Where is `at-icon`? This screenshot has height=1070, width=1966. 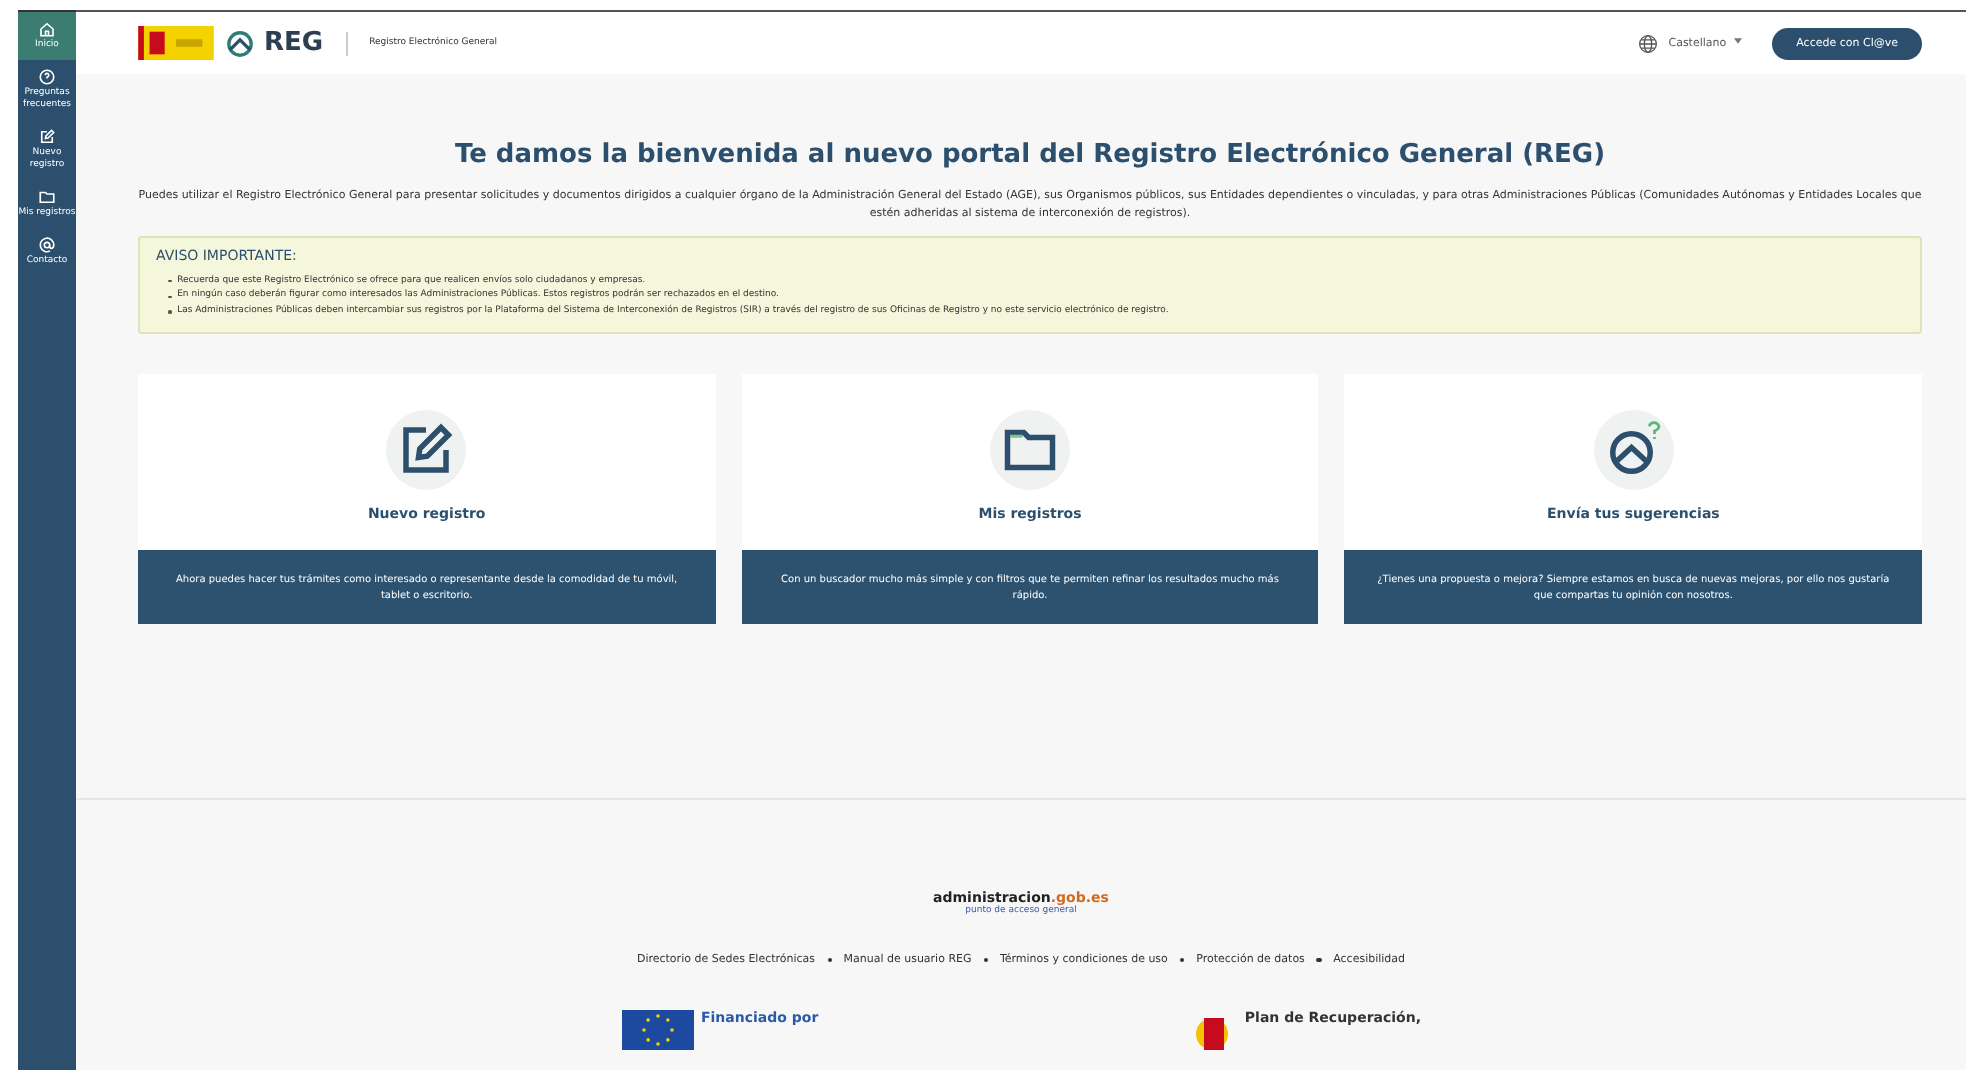
at-icon is located at coordinates (47, 245).